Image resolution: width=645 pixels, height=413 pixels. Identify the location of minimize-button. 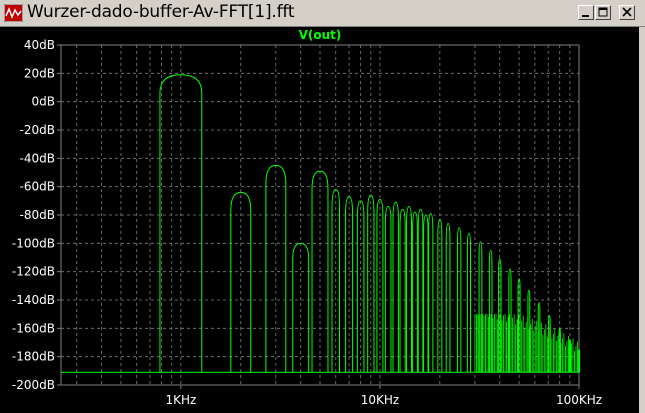
(586, 12).